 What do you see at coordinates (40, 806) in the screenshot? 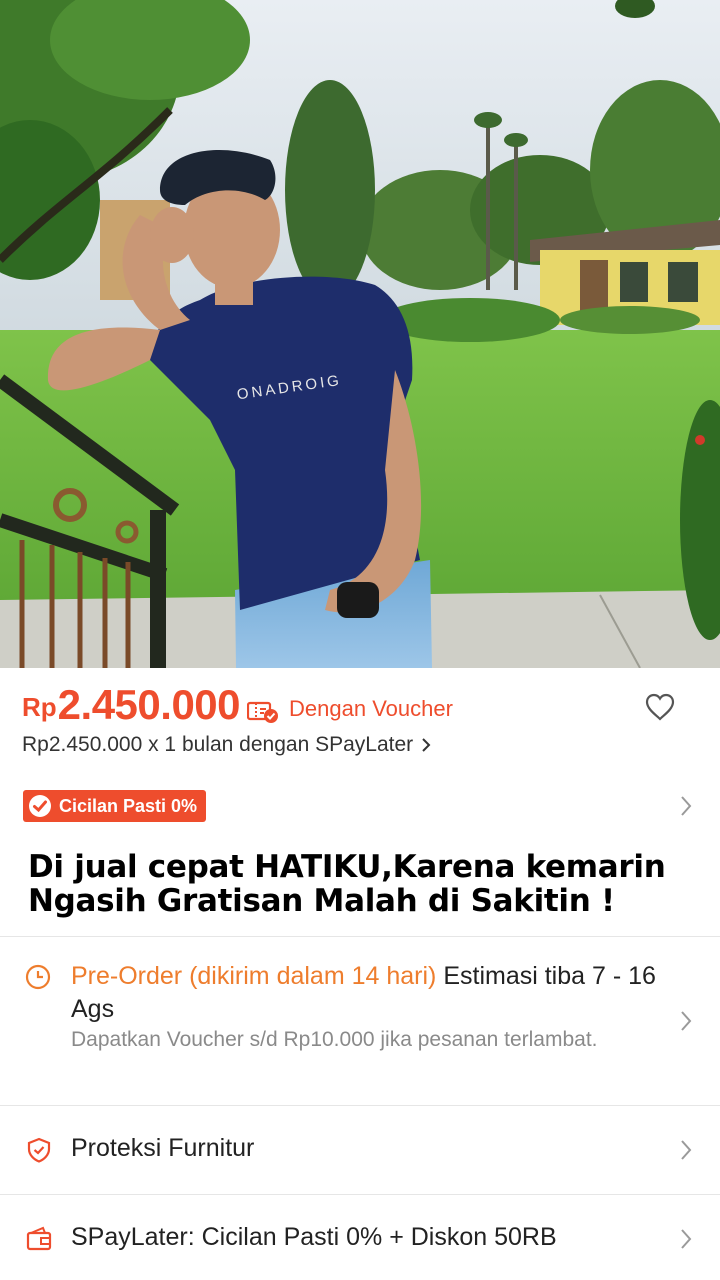
I see `badge-check-icon` at bounding box center [40, 806].